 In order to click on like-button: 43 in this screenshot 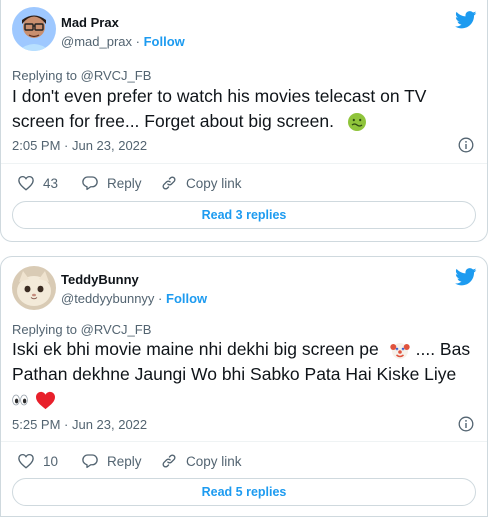, I will do `click(37, 183)`.